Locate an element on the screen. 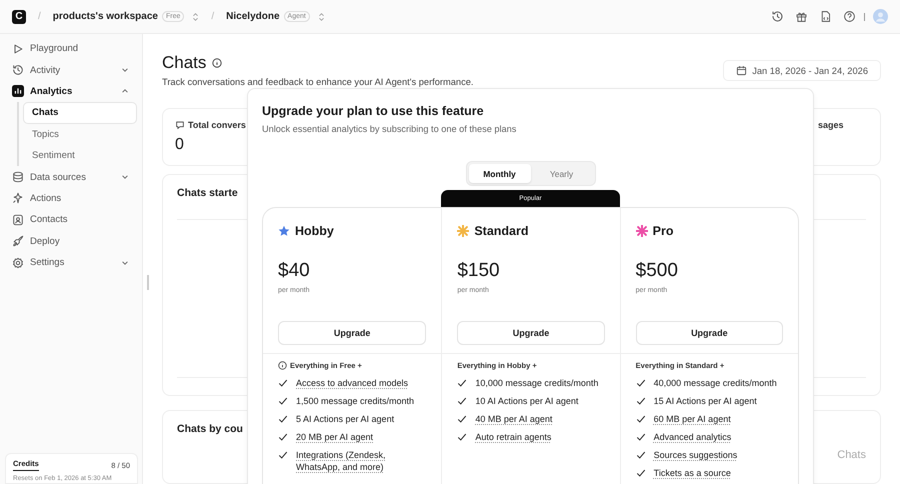 This screenshot has width=900, height=484. sidebar-item: Playground is located at coordinates (71, 49).